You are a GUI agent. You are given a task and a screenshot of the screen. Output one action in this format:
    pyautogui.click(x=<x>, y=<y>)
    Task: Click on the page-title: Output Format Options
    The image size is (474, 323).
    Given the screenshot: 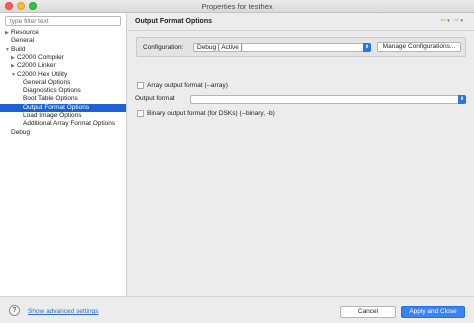 What is the action you would take?
    pyautogui.click(x=173, y=21)
    